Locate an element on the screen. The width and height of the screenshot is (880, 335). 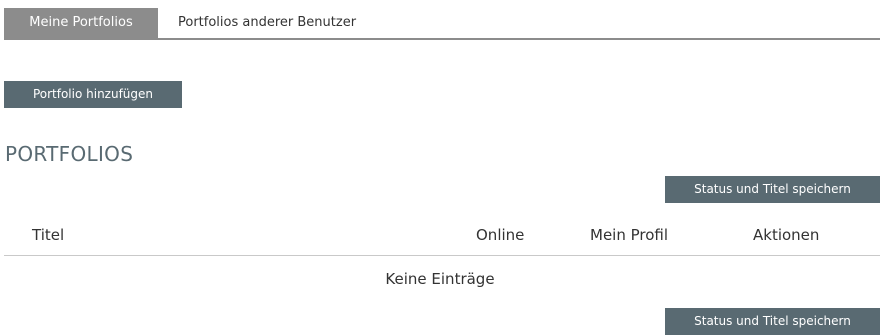
add-portfolio-button: Portfolio hinzufügen is located at coordinates (93, 94).